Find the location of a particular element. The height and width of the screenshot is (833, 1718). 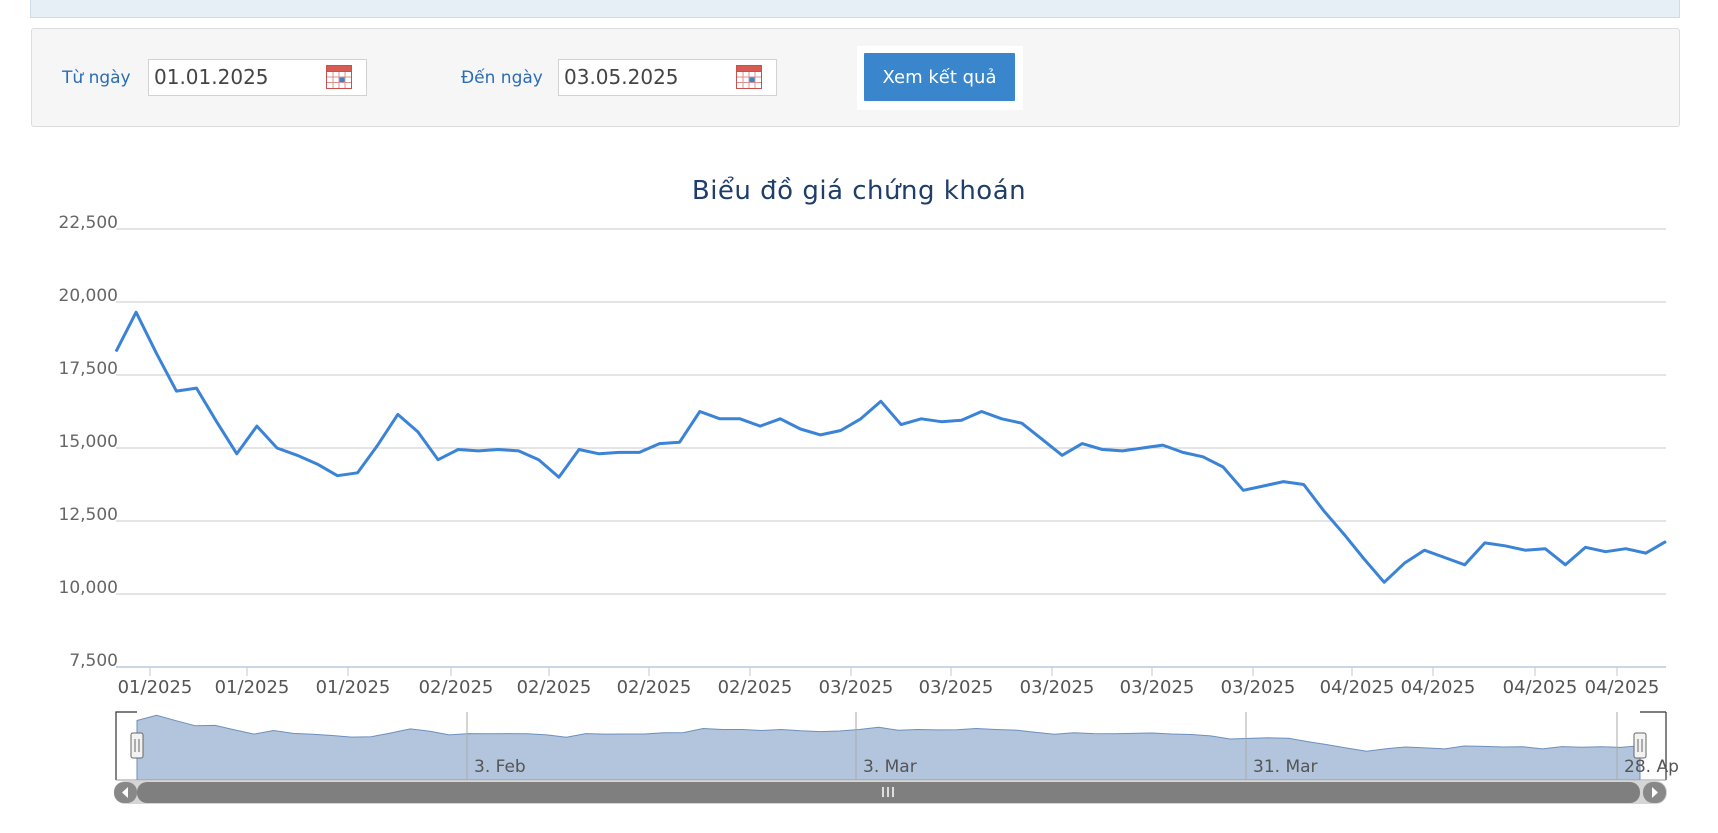

y-tick-label: 17,500 is located at coordinates (88, 369).